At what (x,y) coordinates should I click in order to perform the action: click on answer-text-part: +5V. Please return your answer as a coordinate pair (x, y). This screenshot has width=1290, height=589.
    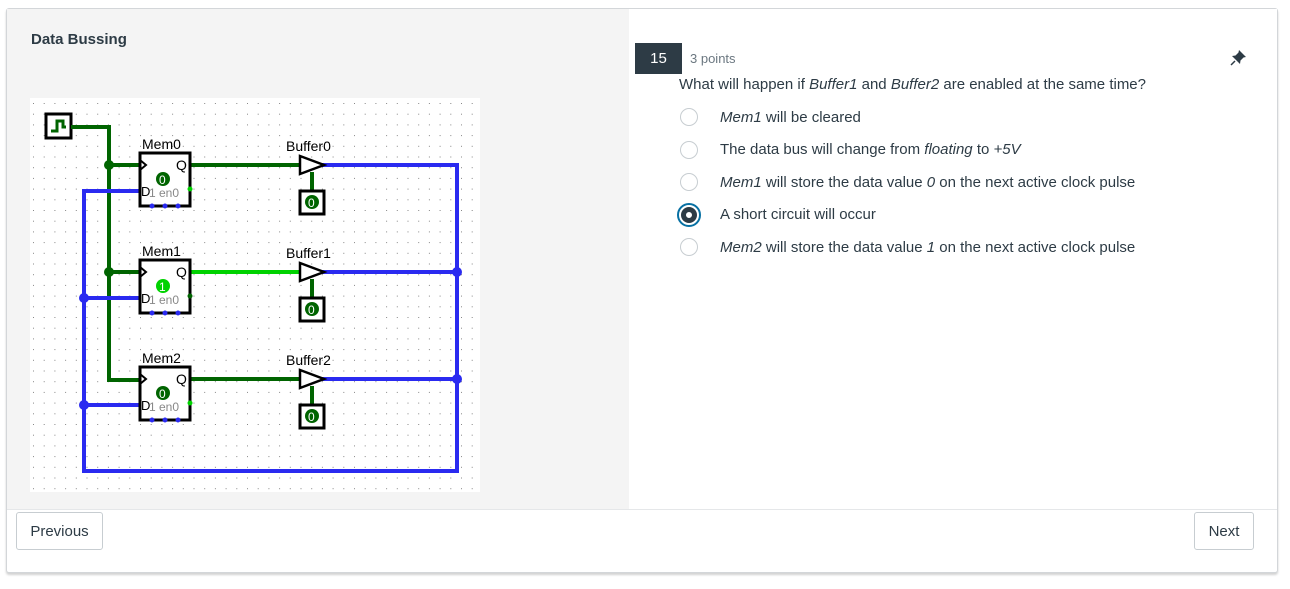
    Looking at the image, I should click on (1007, 150).